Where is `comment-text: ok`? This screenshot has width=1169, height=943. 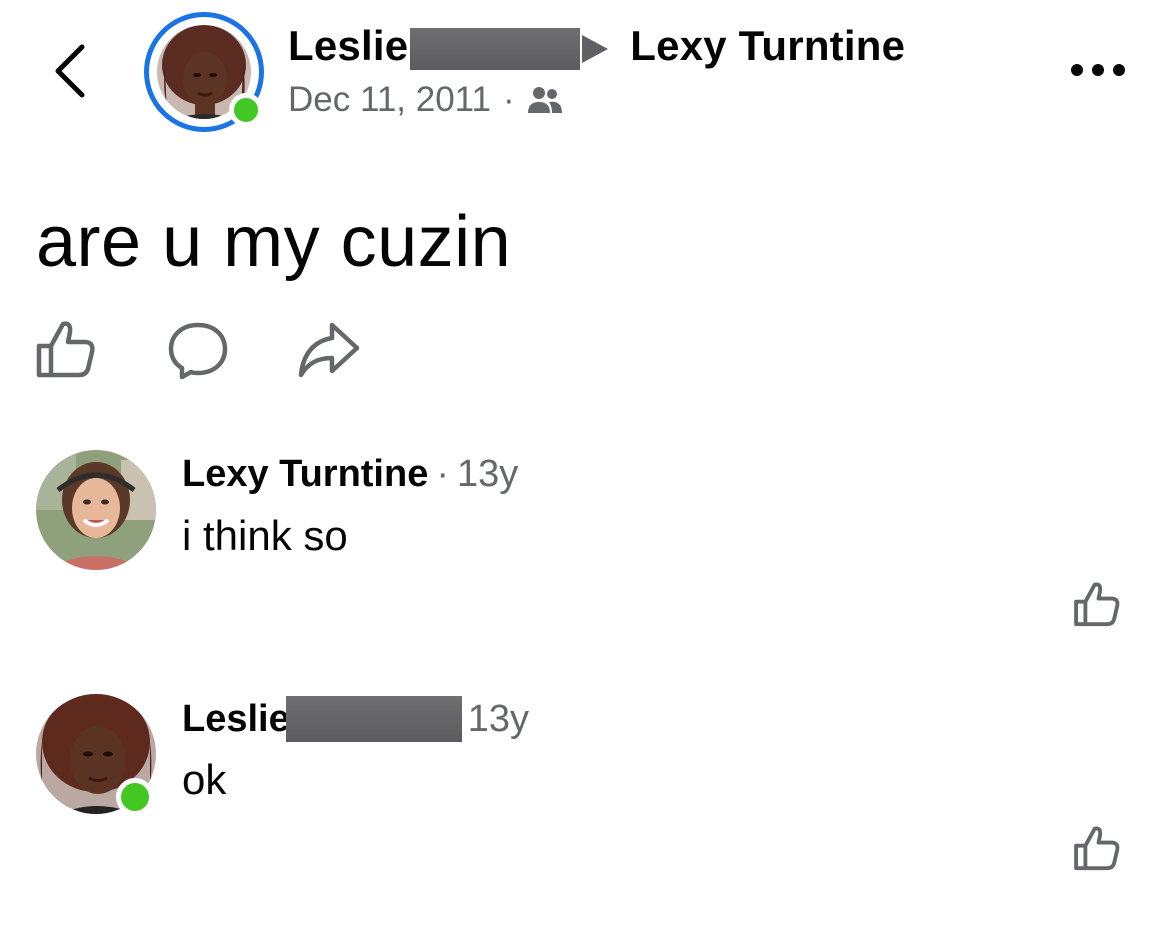
comment-text: ok is located at coordinates (204, 779).